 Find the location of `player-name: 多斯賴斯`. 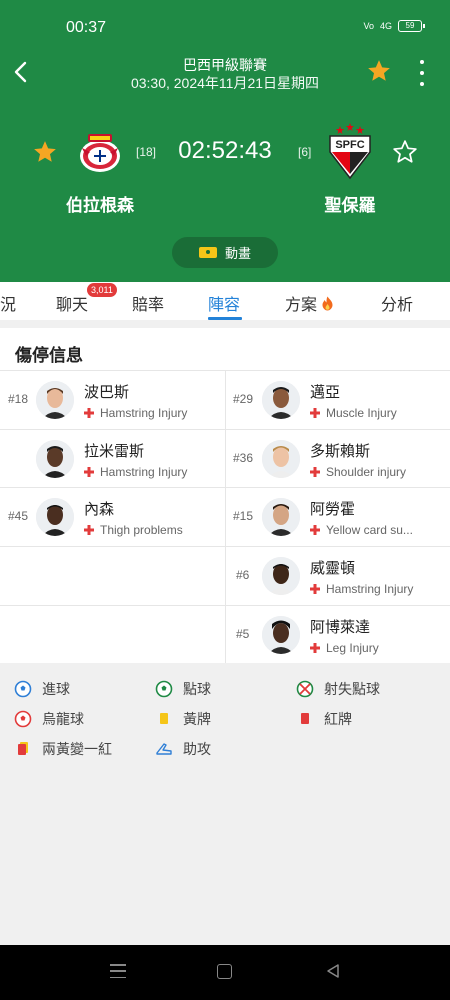

player-name: 多斯賴斯 is located at coordinates (340, 451).